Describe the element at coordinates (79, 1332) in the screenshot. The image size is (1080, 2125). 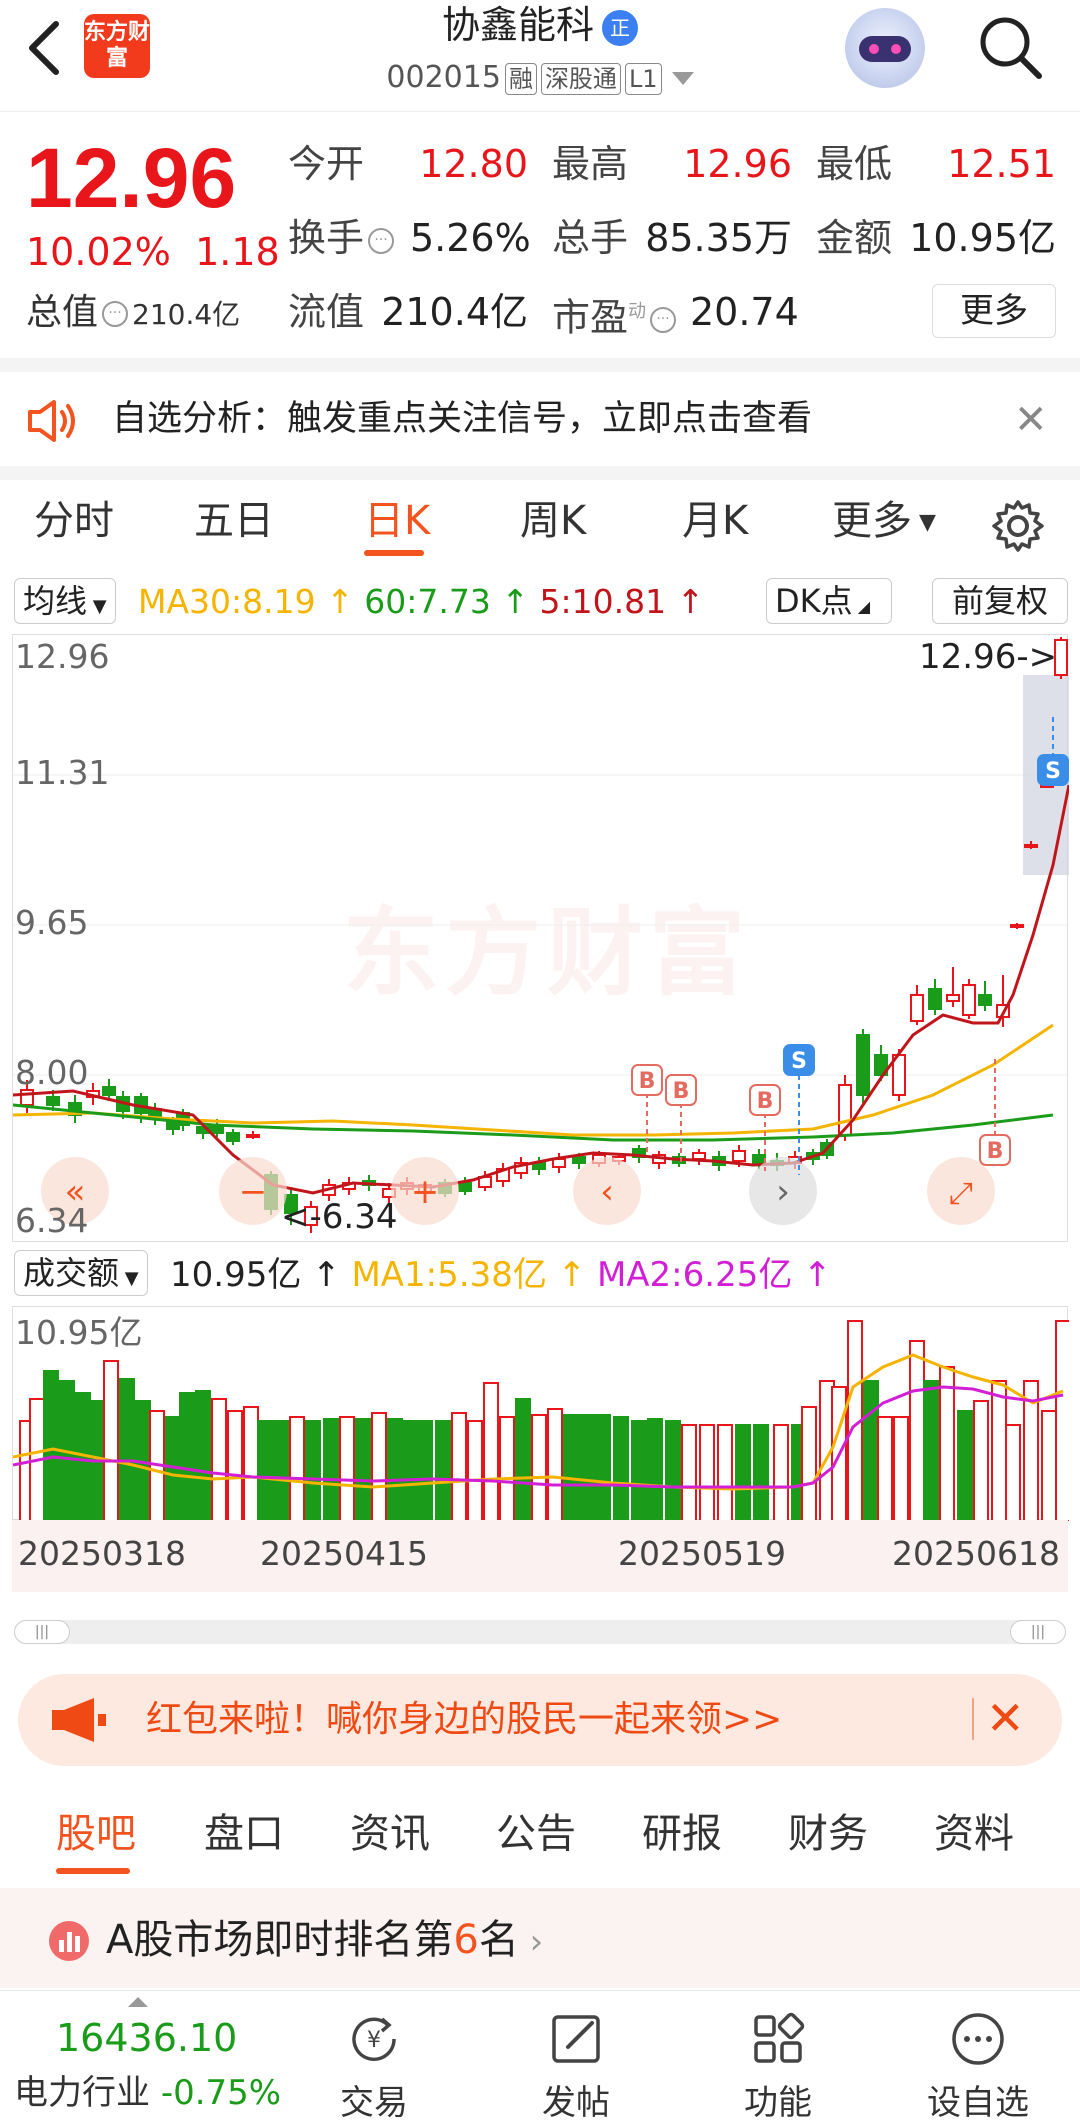
I see `volume-max-label: 10.95亿` at that location.